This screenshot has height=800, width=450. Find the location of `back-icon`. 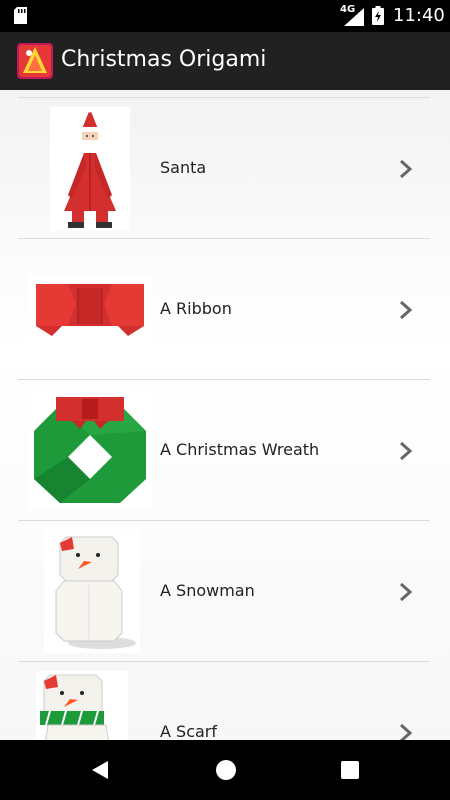

back-icon is located at coordinates (100, 770).